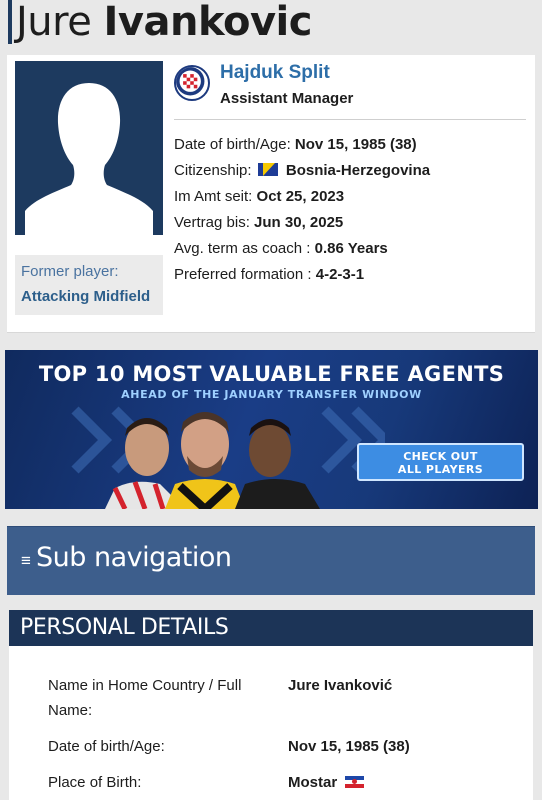 Image resolution: width=542 pixels, height=800 pixels. I want to click on fact-label: Vertrag bis:, so click(212, 222).